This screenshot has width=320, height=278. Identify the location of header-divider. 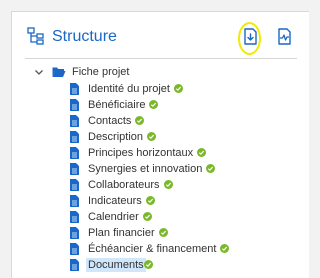
(161, 58).